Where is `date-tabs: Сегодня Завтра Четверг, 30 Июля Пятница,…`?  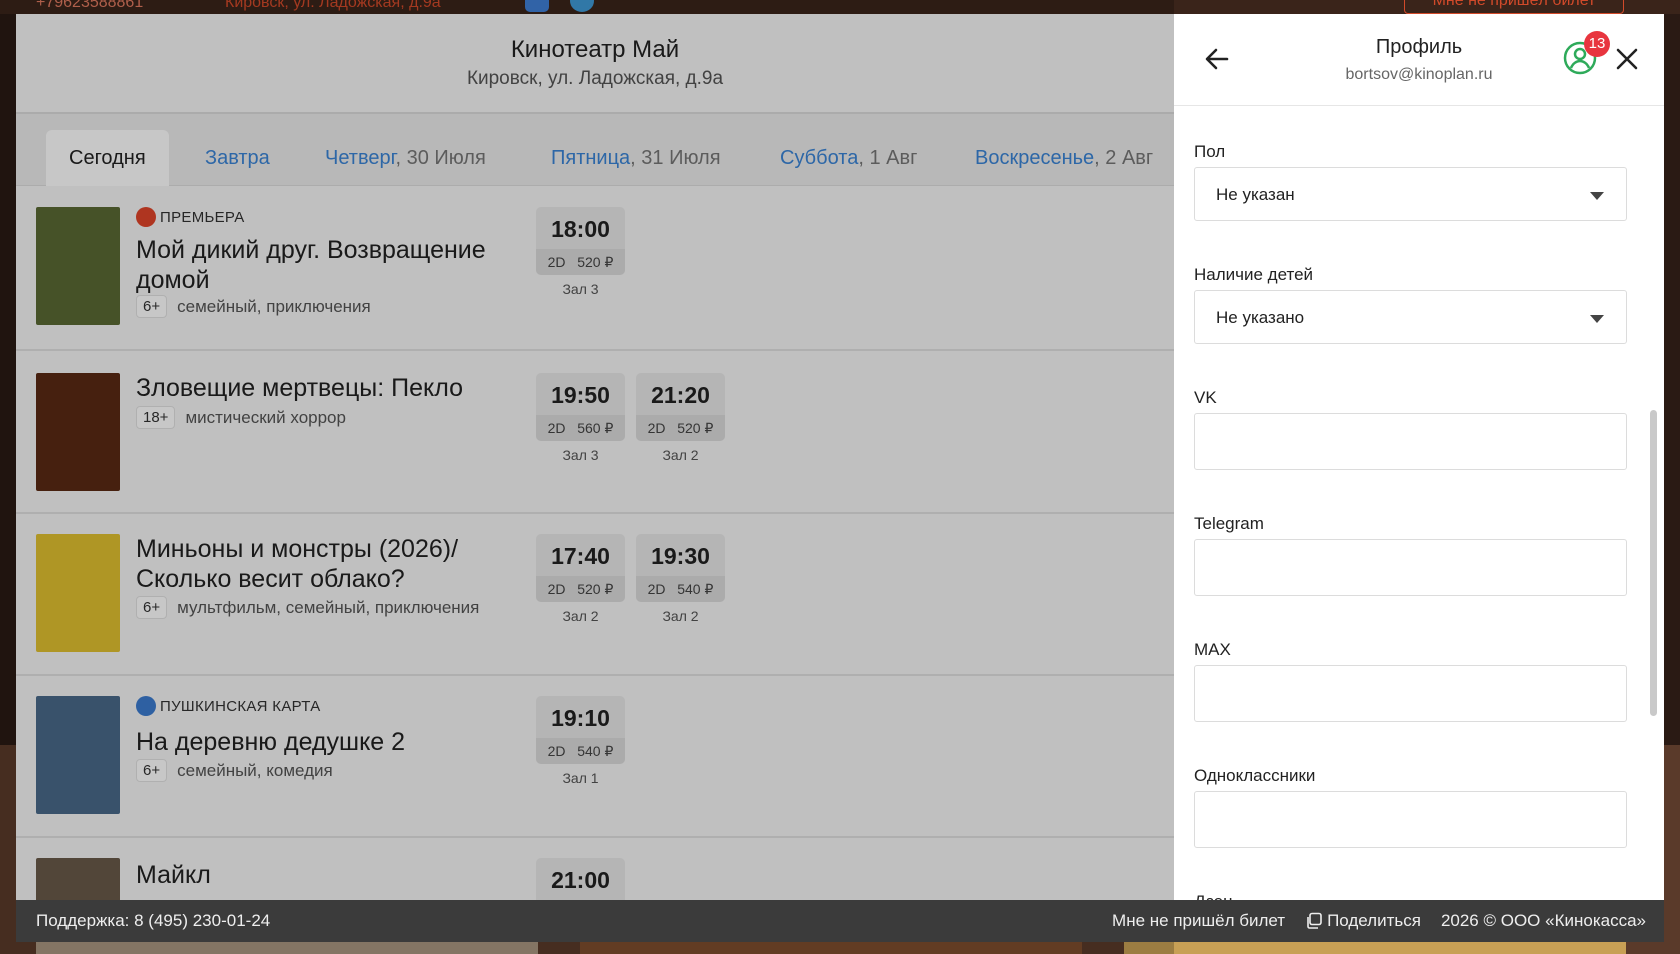
date-tabs: Сегодня Завтра Четверг, 30 Июля Пятница,… is located at coordinates (595, 150).